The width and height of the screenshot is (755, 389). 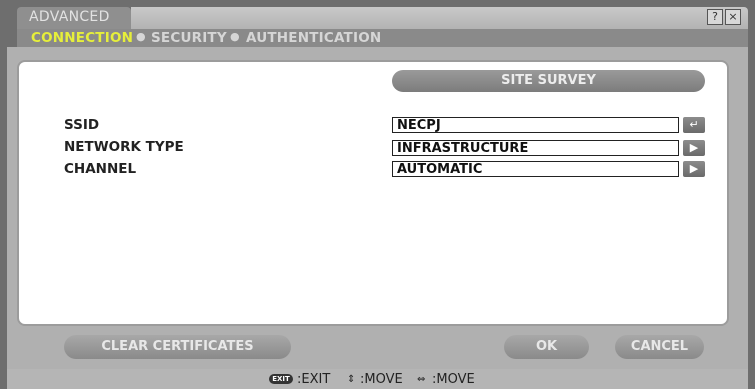 I want to click on ssid-label: SSID, so click(x=82, y=125).